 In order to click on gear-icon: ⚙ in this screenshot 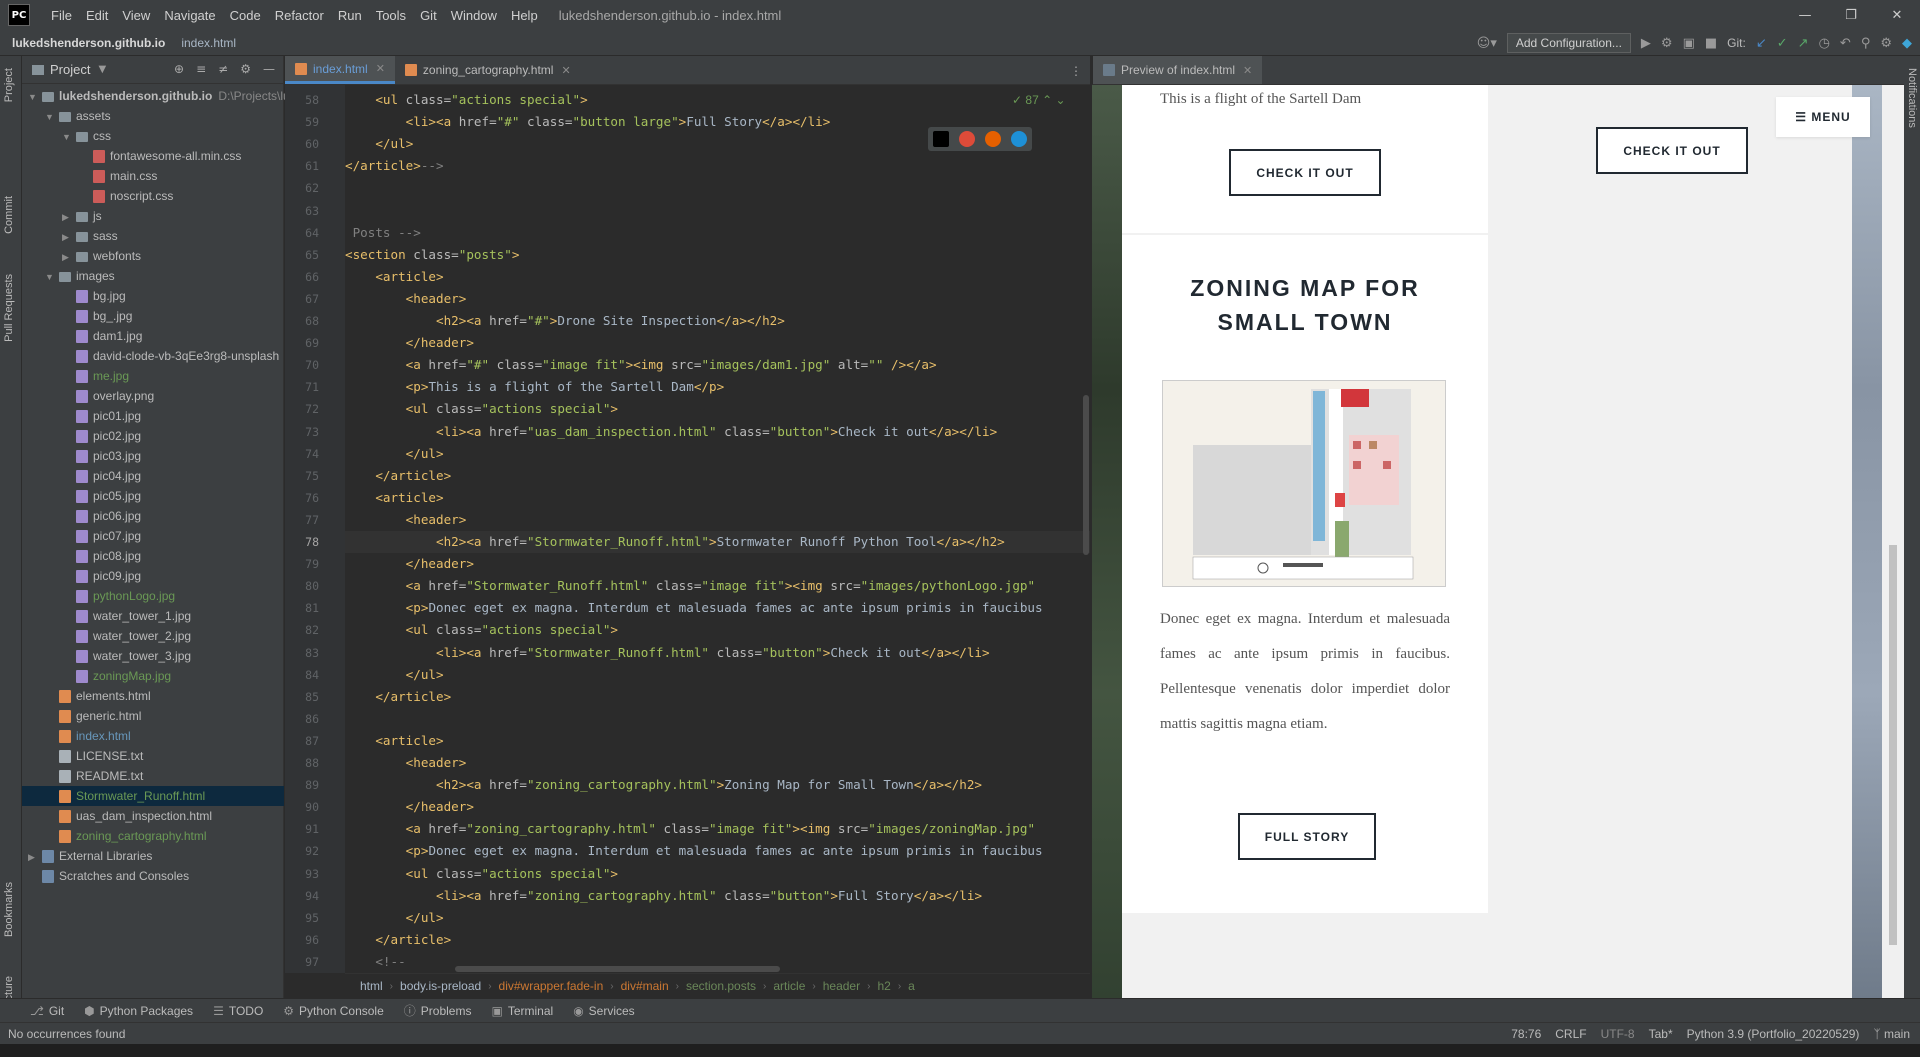, I will do `click(245, 69)`.